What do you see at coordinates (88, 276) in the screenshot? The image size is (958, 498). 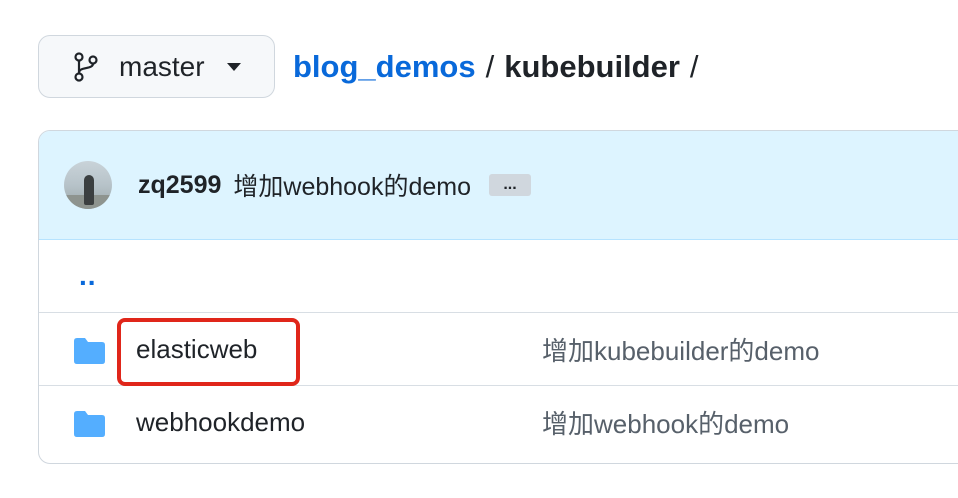 I see `parent-directory-link: ..` at bounding box center [88, 276].